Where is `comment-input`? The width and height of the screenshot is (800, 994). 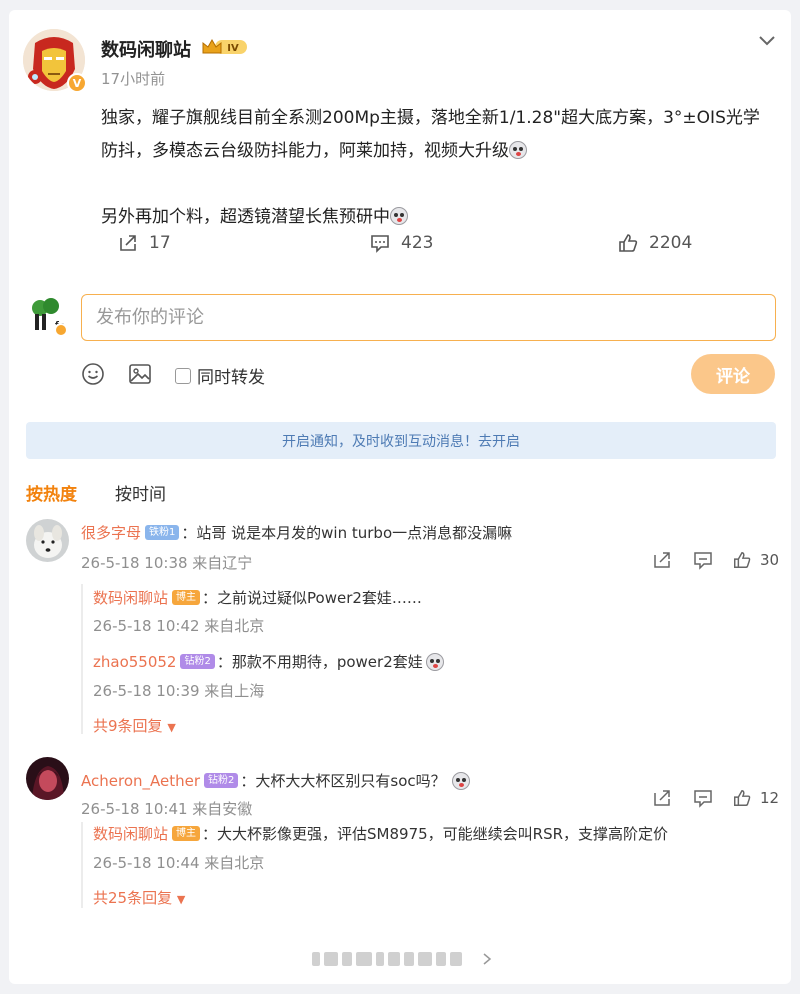 comment-input is located at coordinates (428, 317).